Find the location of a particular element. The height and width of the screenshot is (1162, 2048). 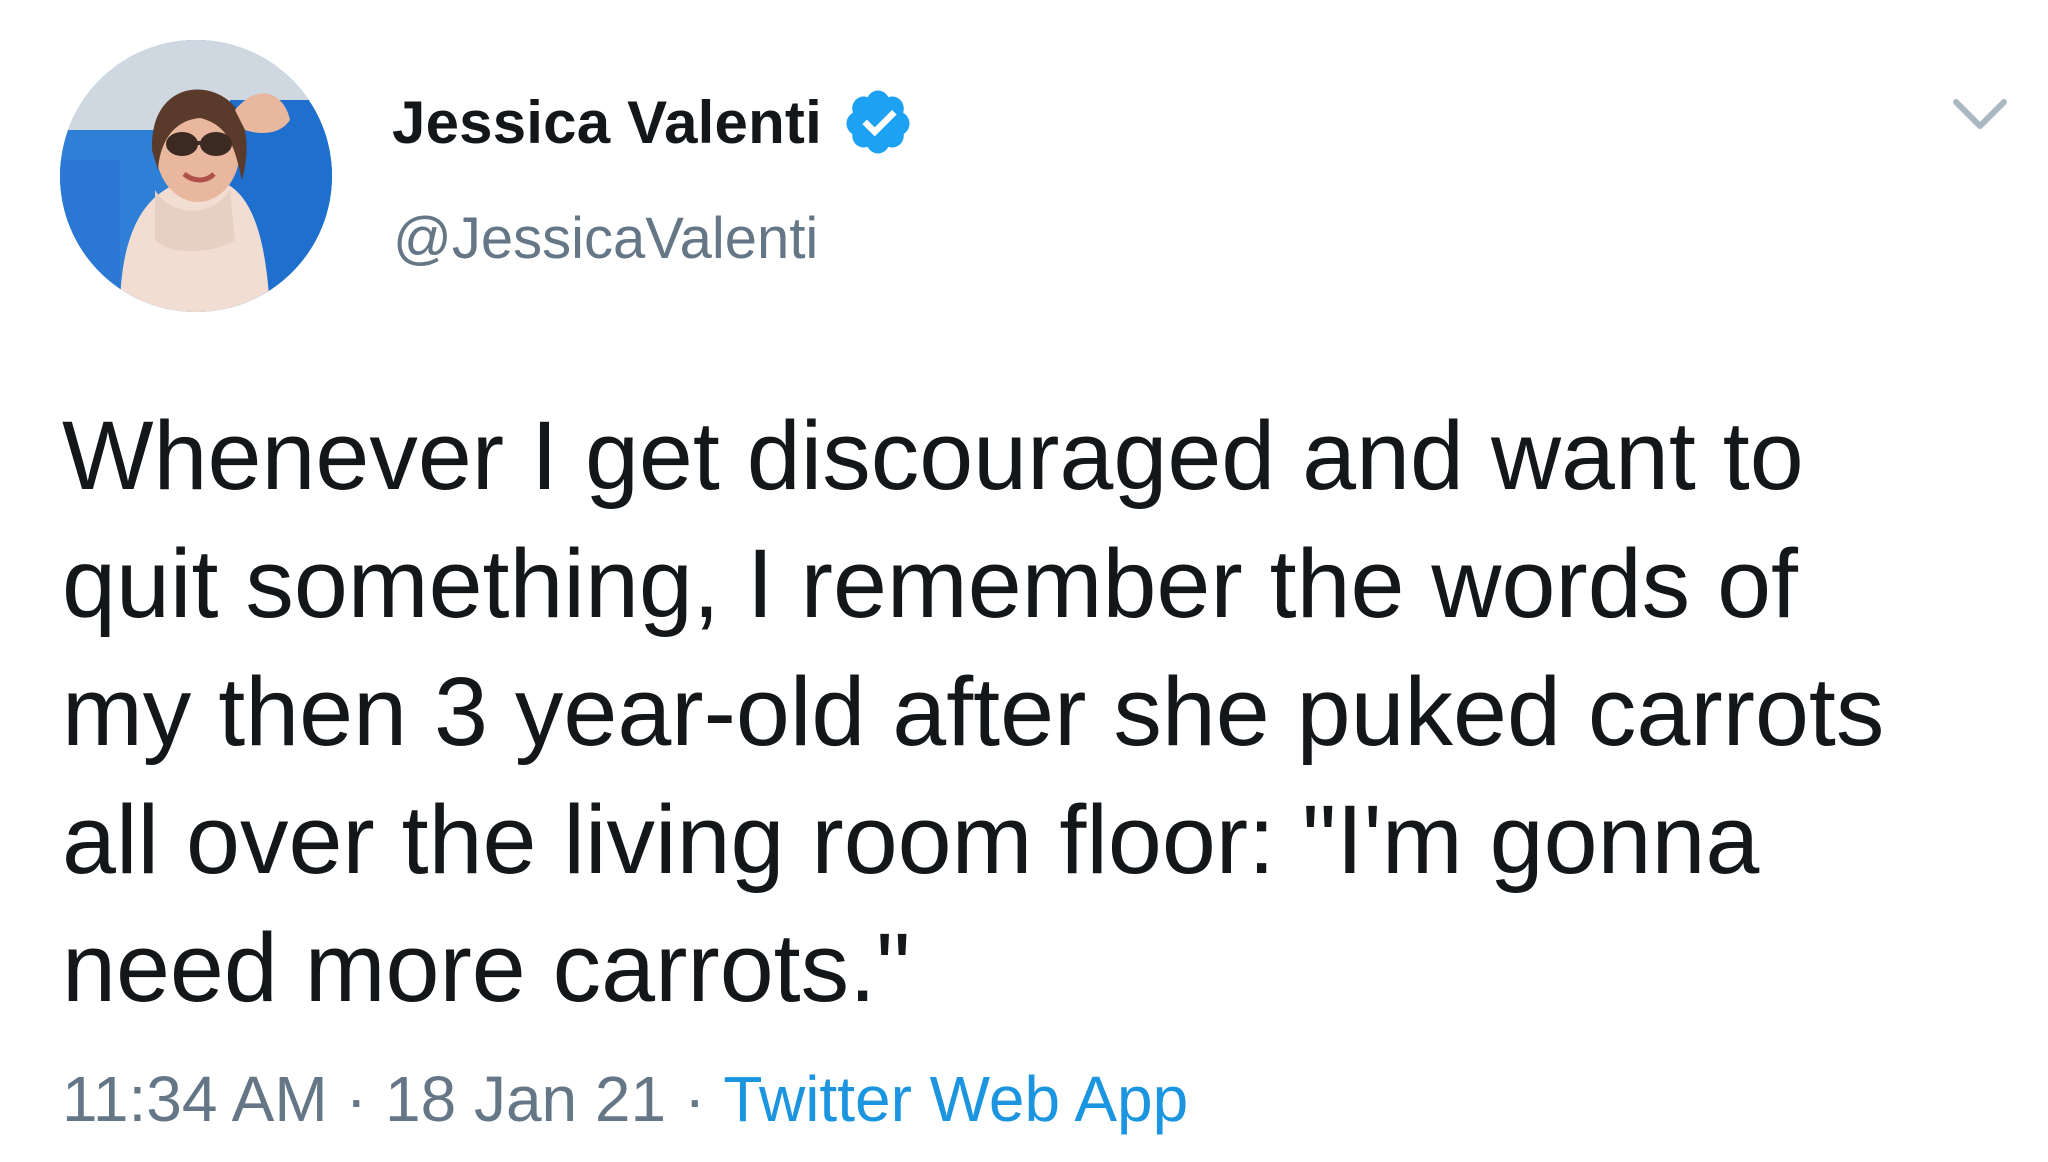

author-name-row: Jessica Valenti is located at coordinates (653, 122).